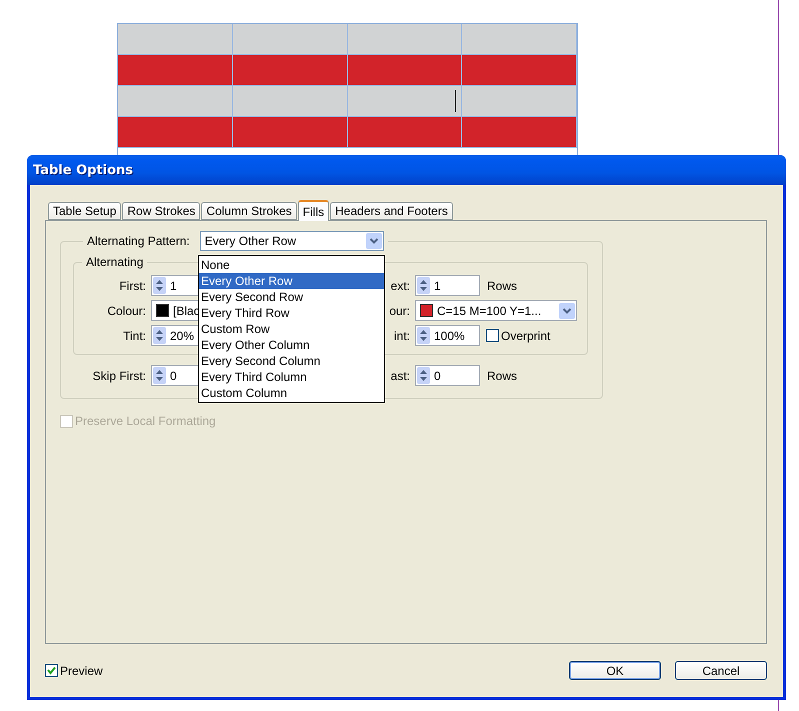 The width and height of the screenshot is (799, 711). Describe the element at coordinates (249, 211) in the screenshot. I see `tab: Column Strokes` at that location.